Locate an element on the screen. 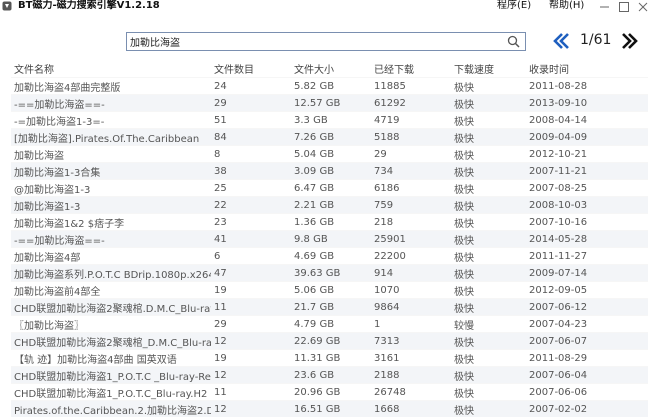  column-header-downloaded: 已经下载 is located at coordinates (411, 69).